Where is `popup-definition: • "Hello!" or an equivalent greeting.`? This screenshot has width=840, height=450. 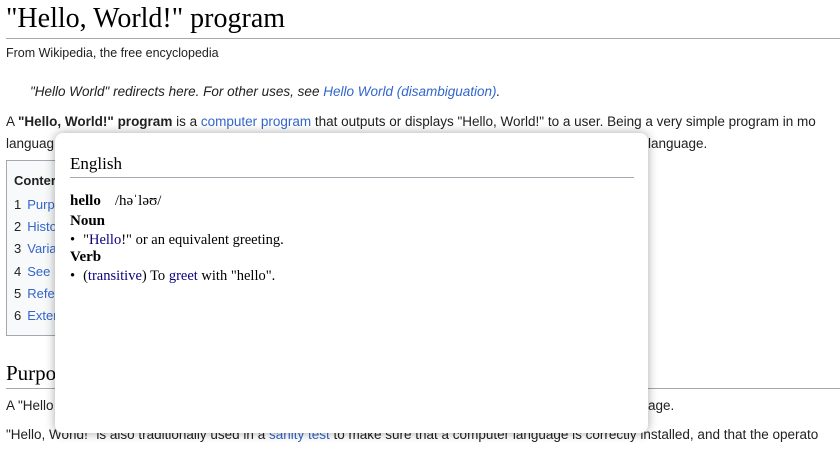 popup-definition: • "Hello!" or an equivalent greeting. is located at coordinates (177, 240).